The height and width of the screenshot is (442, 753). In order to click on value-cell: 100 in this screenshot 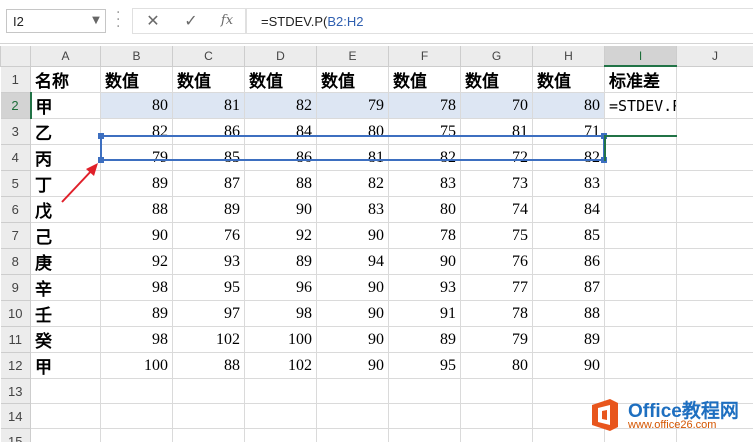, I will do `click(280, 339)`.